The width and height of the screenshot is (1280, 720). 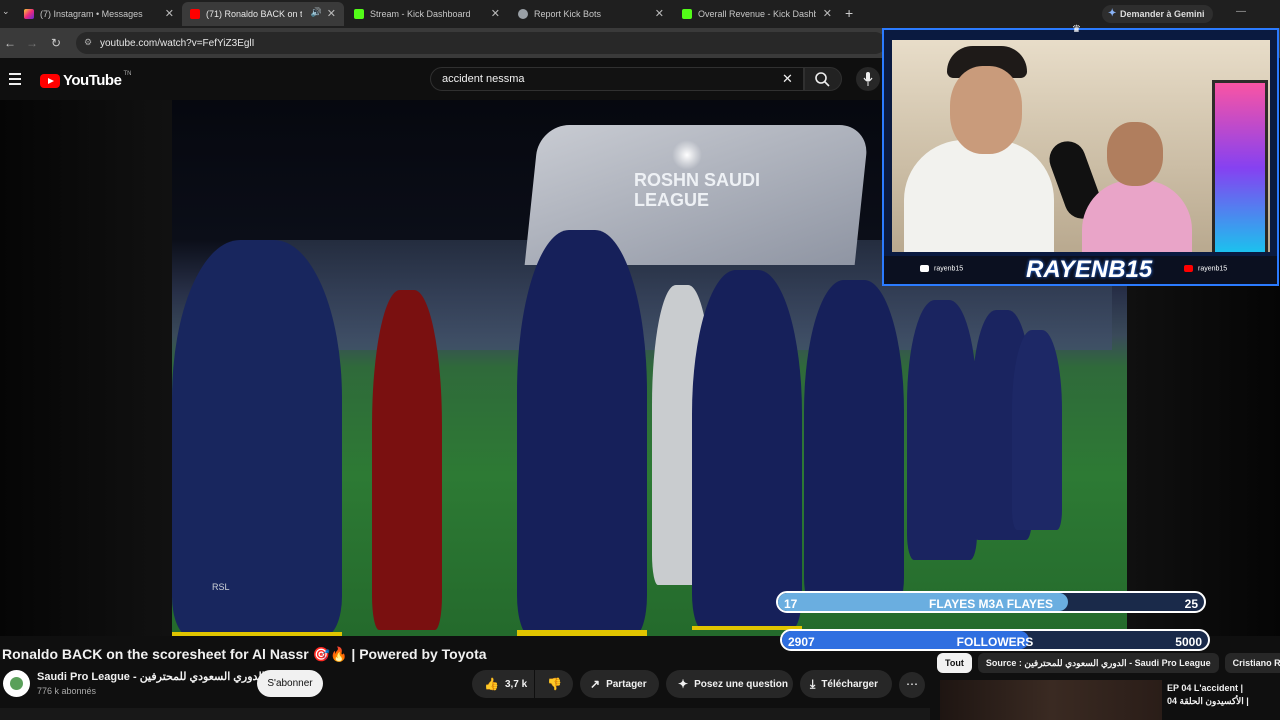 I want to click on webcam-feed, so click(x=1081, y=146).